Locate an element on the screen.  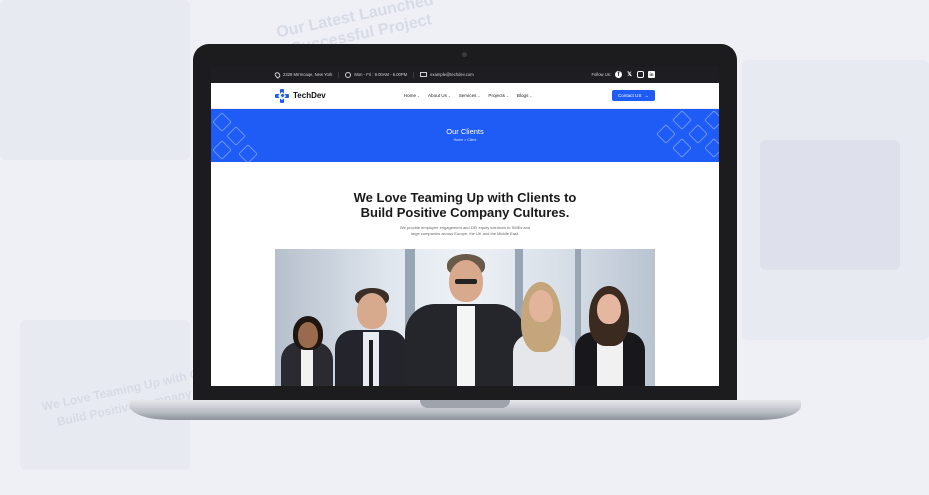
camera-icon is located at coordinates (464, 54).